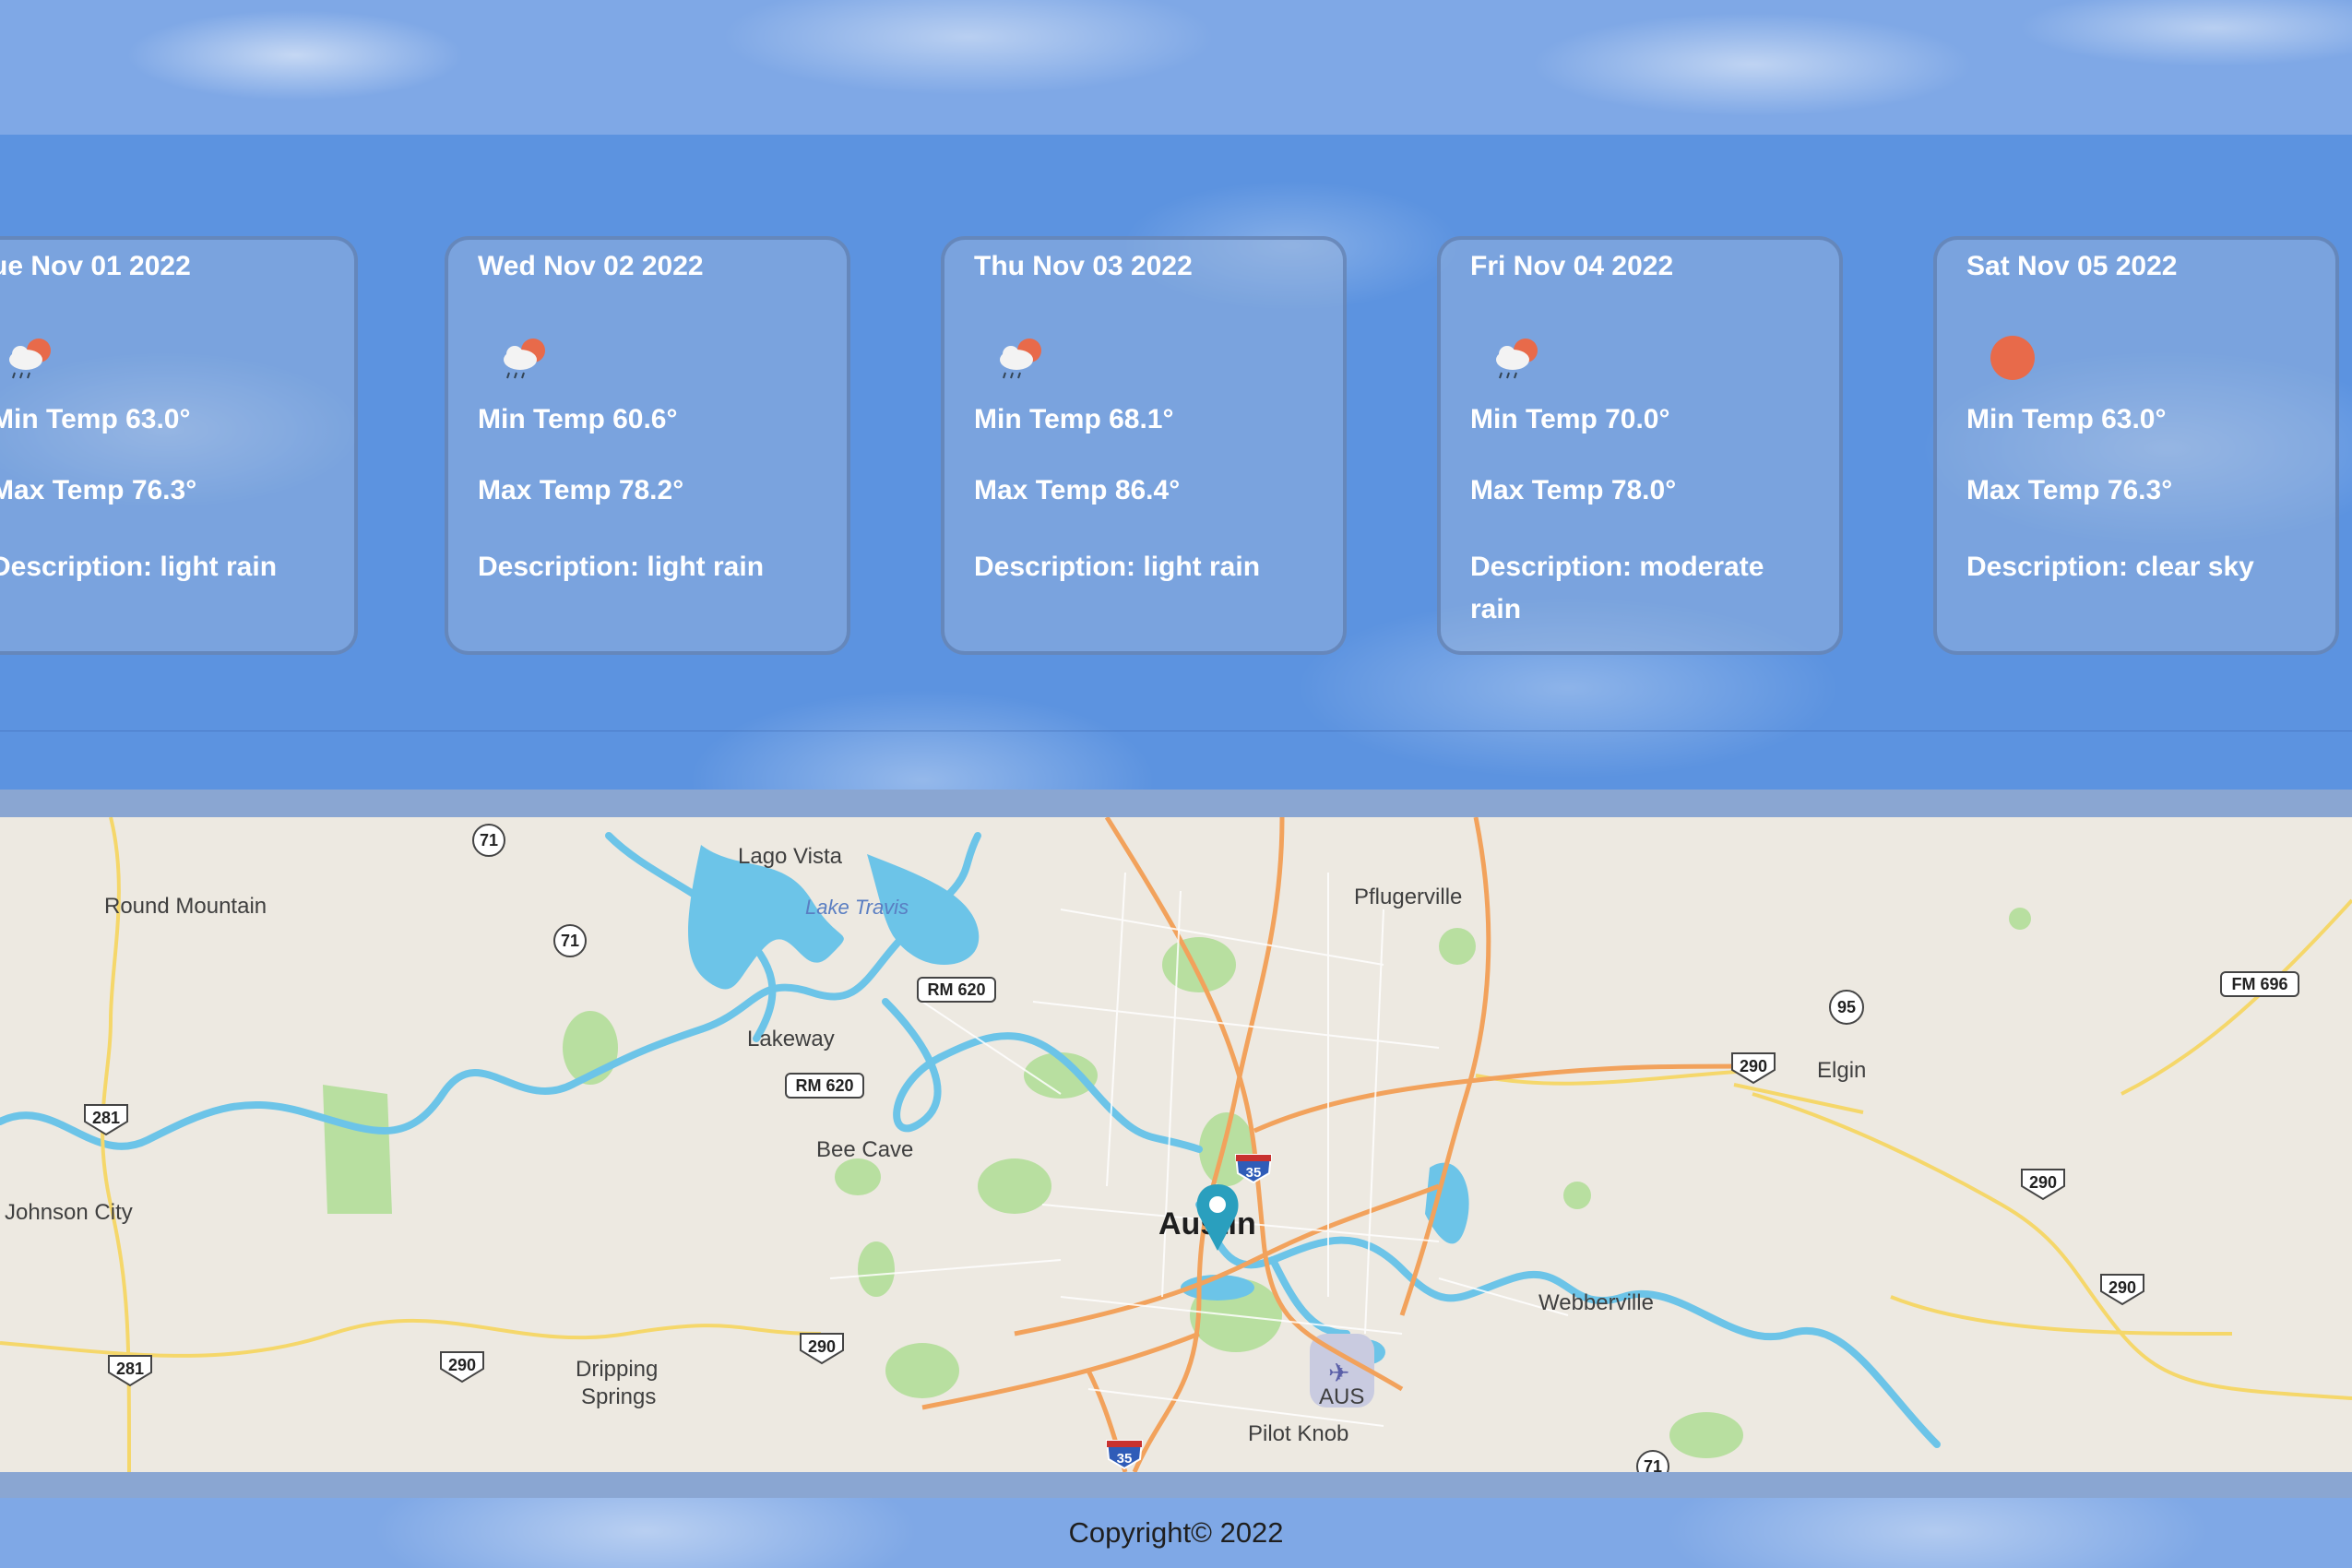  What do you see at coordinates (1572, 266) in the screenshot?
I see `forecast-date: Fri Nov 04 2022` at bounding box center [1572, 266].